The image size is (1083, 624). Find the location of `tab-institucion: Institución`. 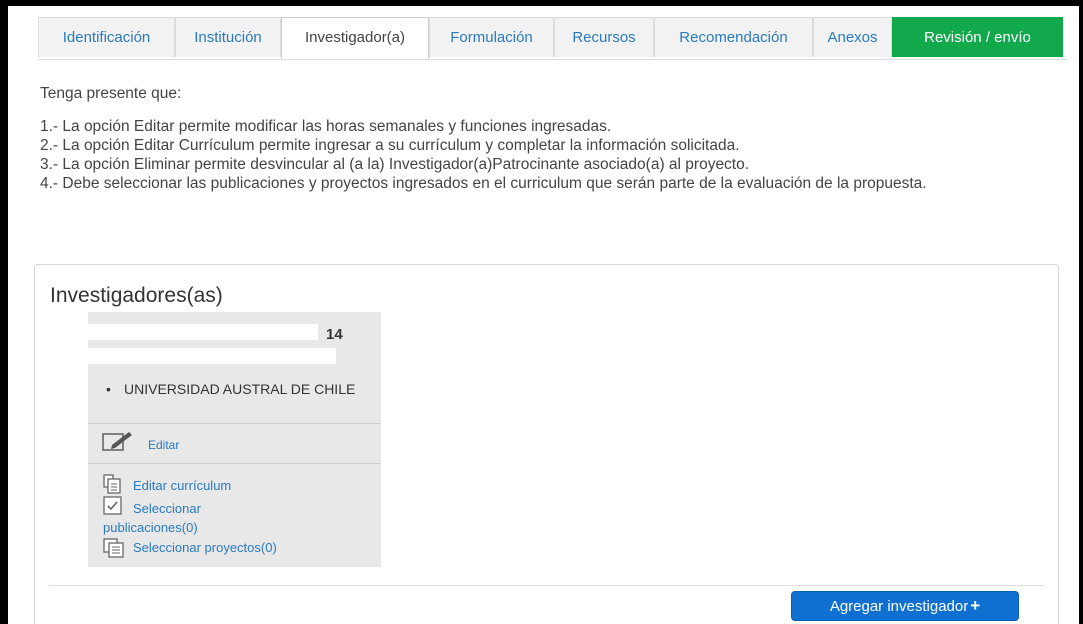

tab-institucion: Institución is located at coordinates (228, 37).